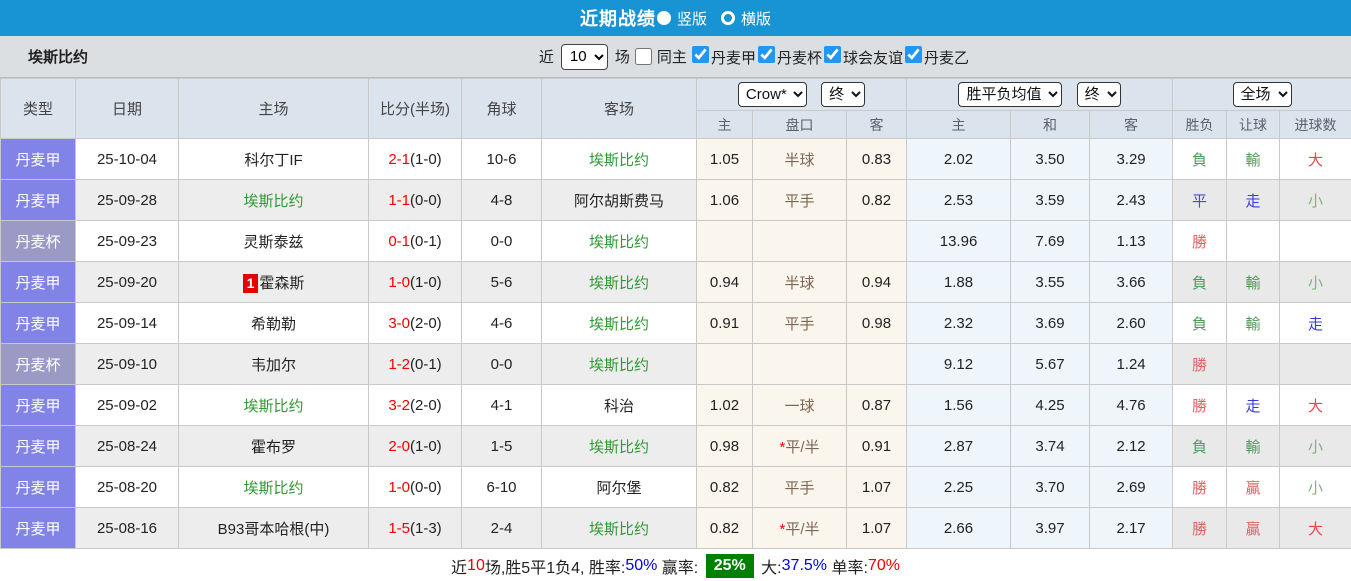 Image resolution: width=1351 pixels, height=581 pixels. What do you see at coordinates (769, 568) in the screenshot?
I see `summary-segment: 大:` at bounding box center [769, 568].